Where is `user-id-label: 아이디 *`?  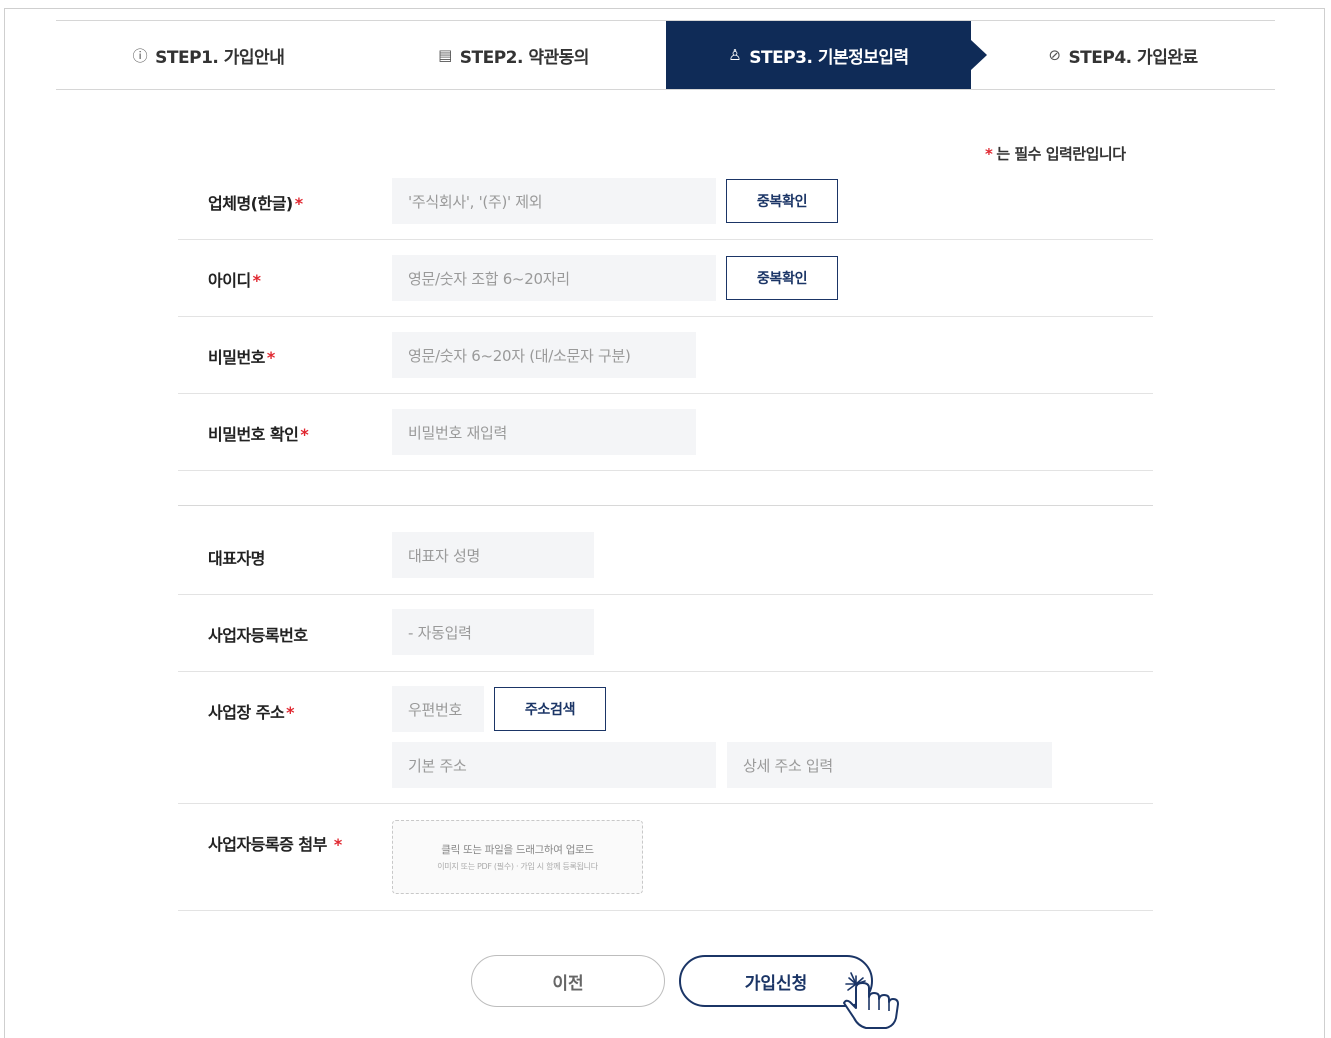 user-id-label: 아이디 * is located at coordinates (234, 279).